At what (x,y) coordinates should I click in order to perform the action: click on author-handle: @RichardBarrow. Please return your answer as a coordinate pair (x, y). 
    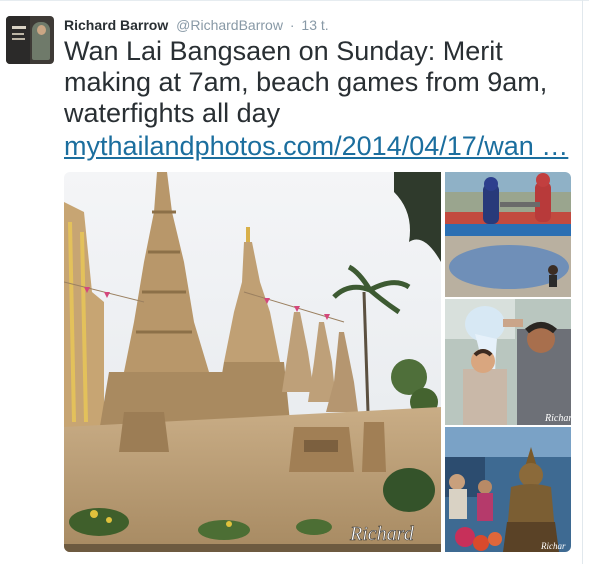
    Looking at the image, I should click on (229, 25).